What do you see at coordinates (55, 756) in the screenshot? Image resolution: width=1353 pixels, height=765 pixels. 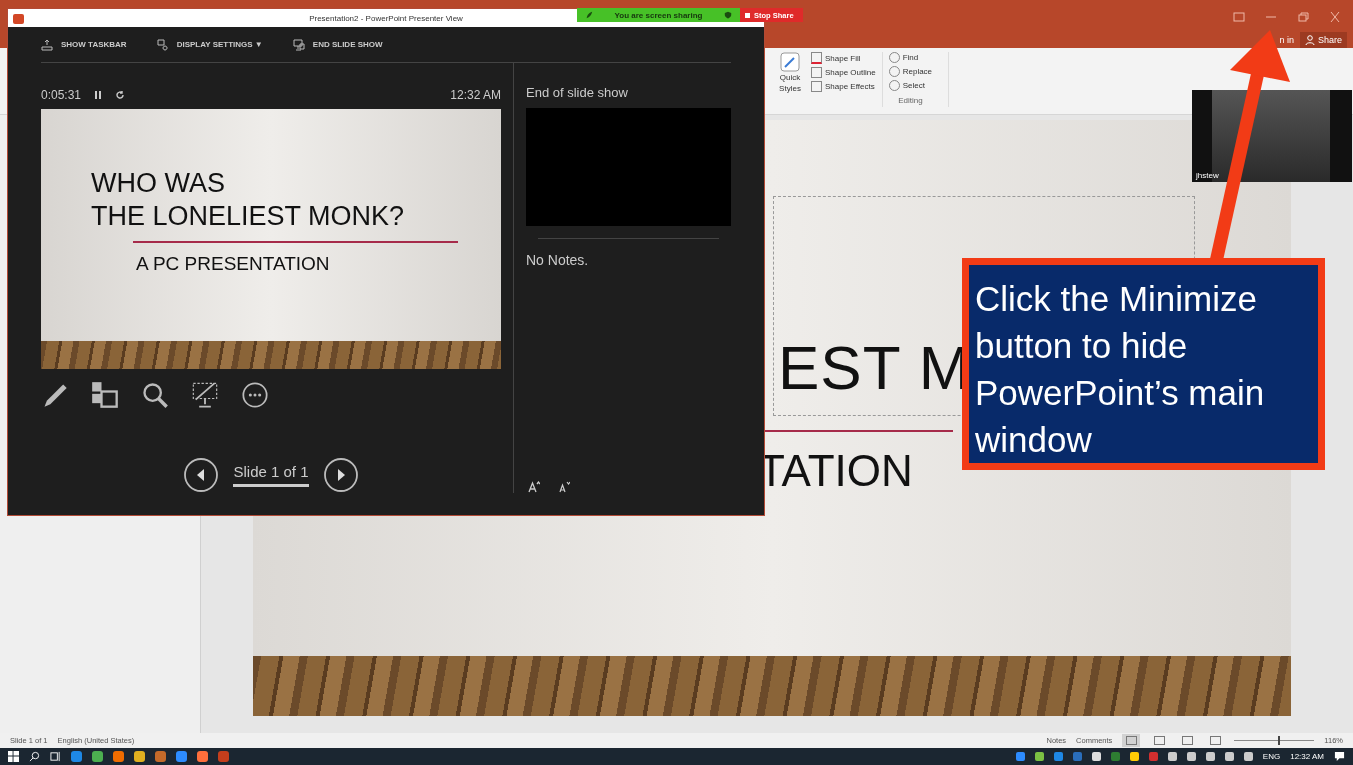 I see `task-view-icon` at bounding box center [55, 756].